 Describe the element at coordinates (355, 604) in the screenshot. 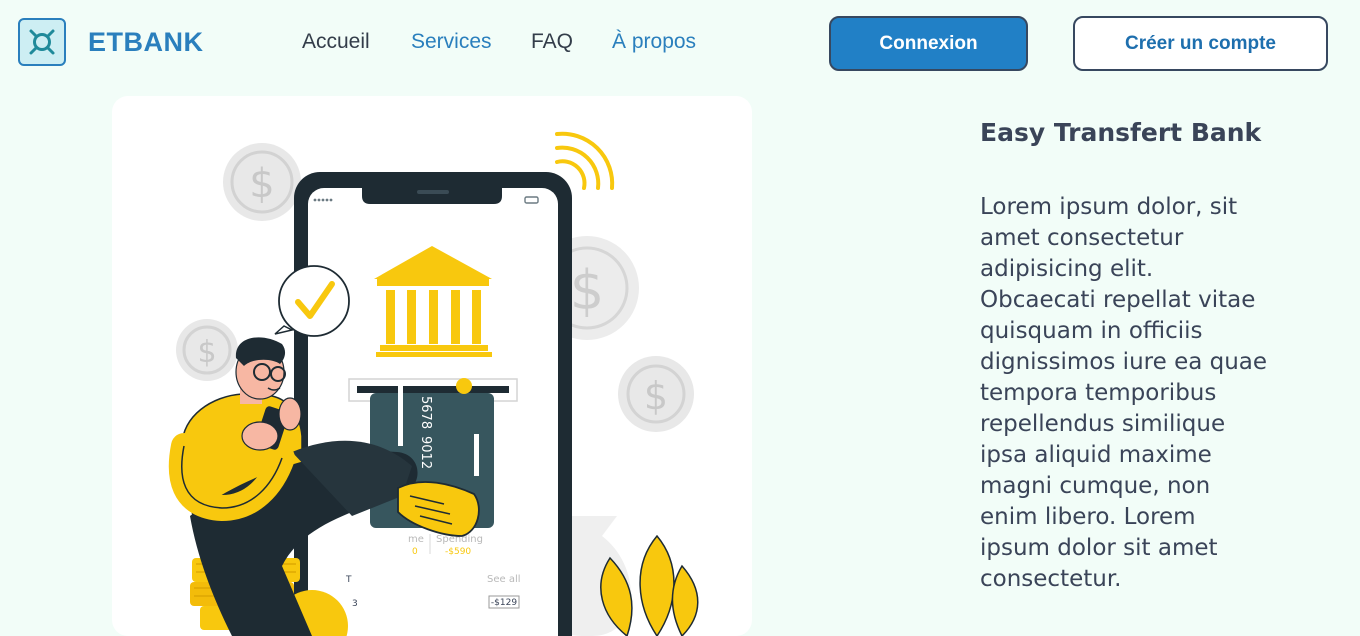

I see `svg-text: 3` at that location.